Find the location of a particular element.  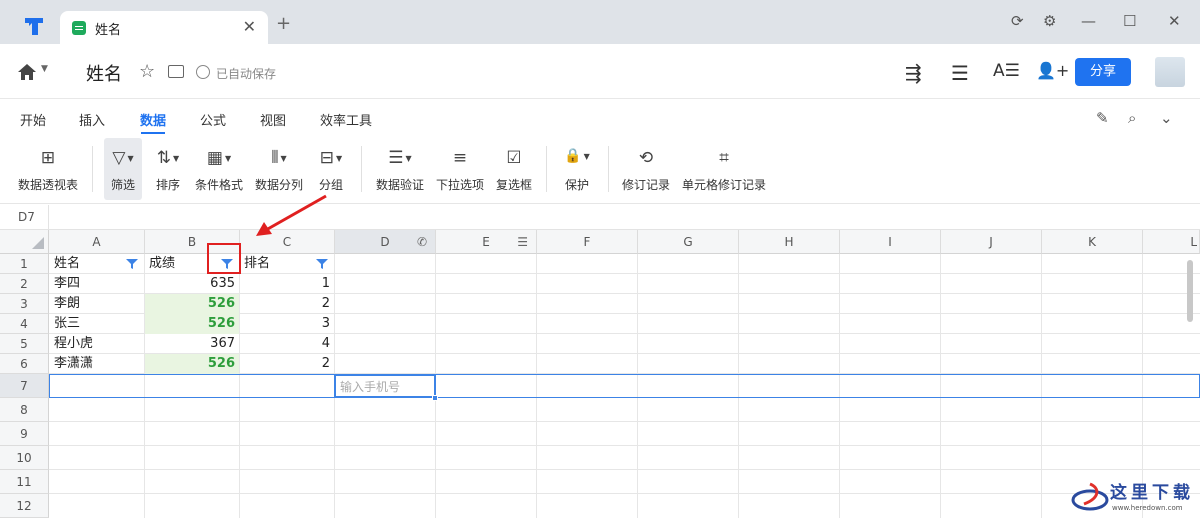

minimize-button: — is located at coordinates (1088, 21).